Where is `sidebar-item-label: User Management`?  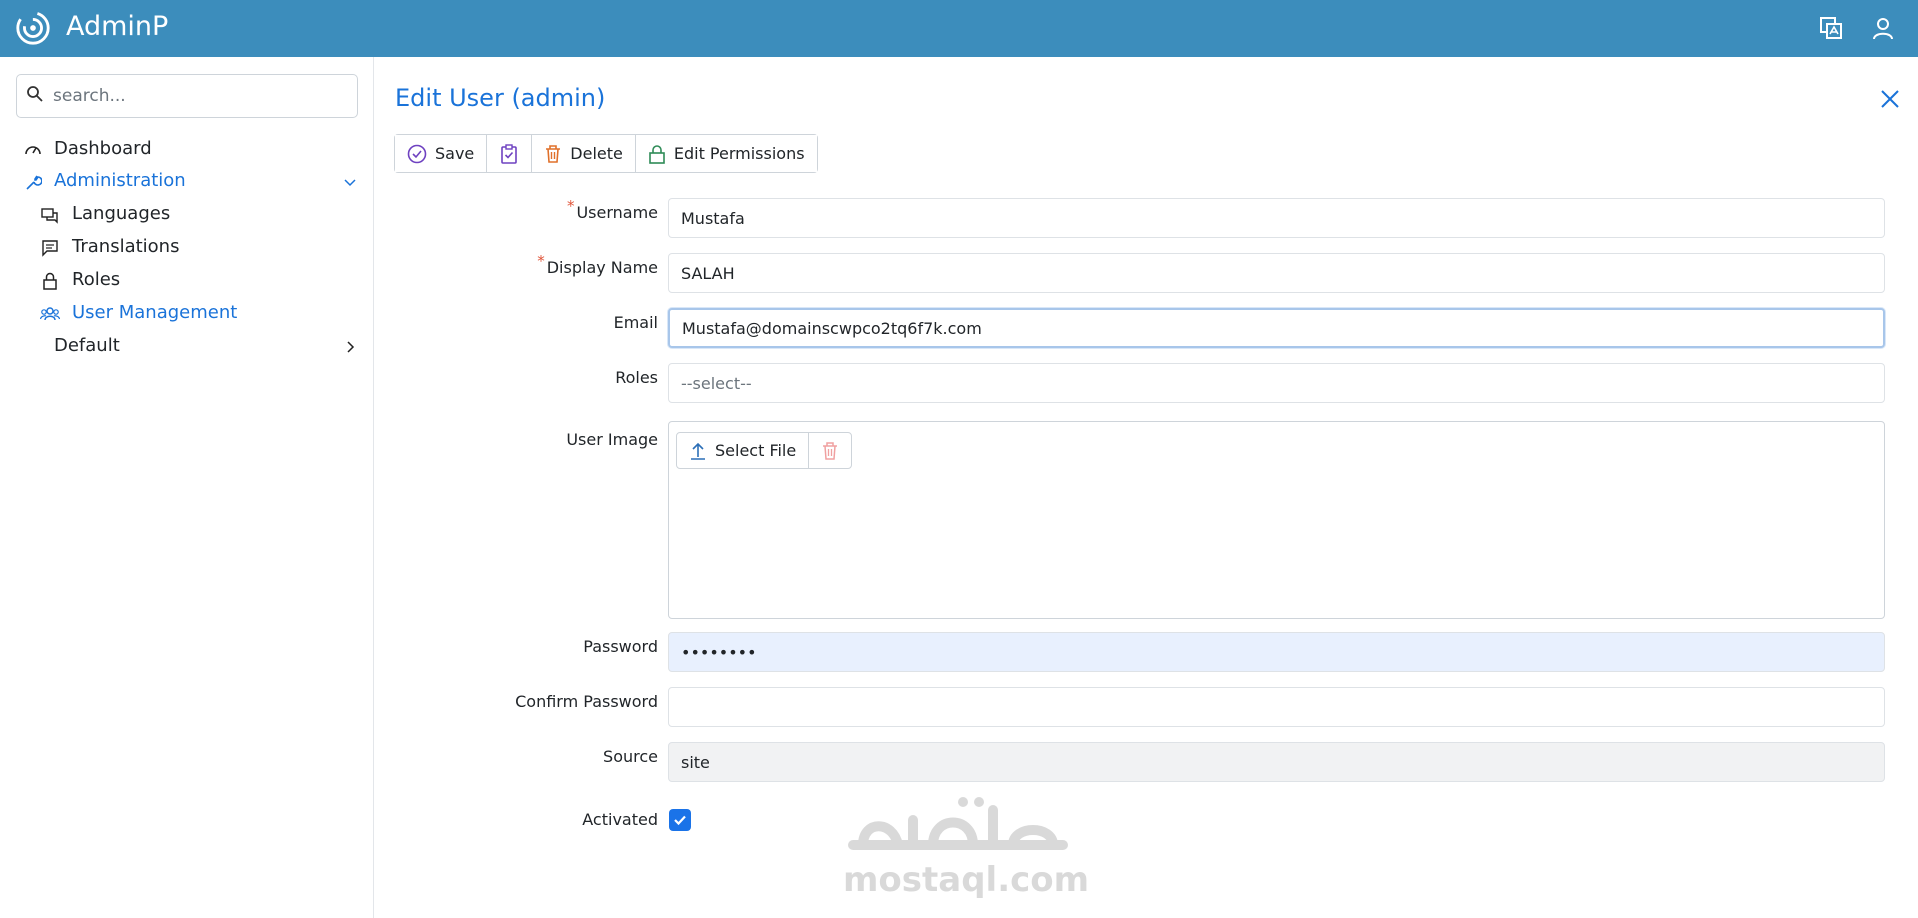 sidebar-item-label: User Management is located at coordinates (155, 312).